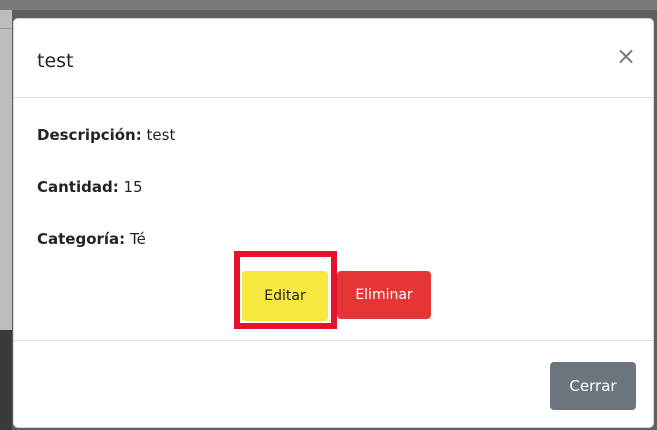 The height and width of the screenshot is (430, 657). Describe the element at coordinates (384, 295) in the screenshot. I see `delete-button: Eliminar` at that location.